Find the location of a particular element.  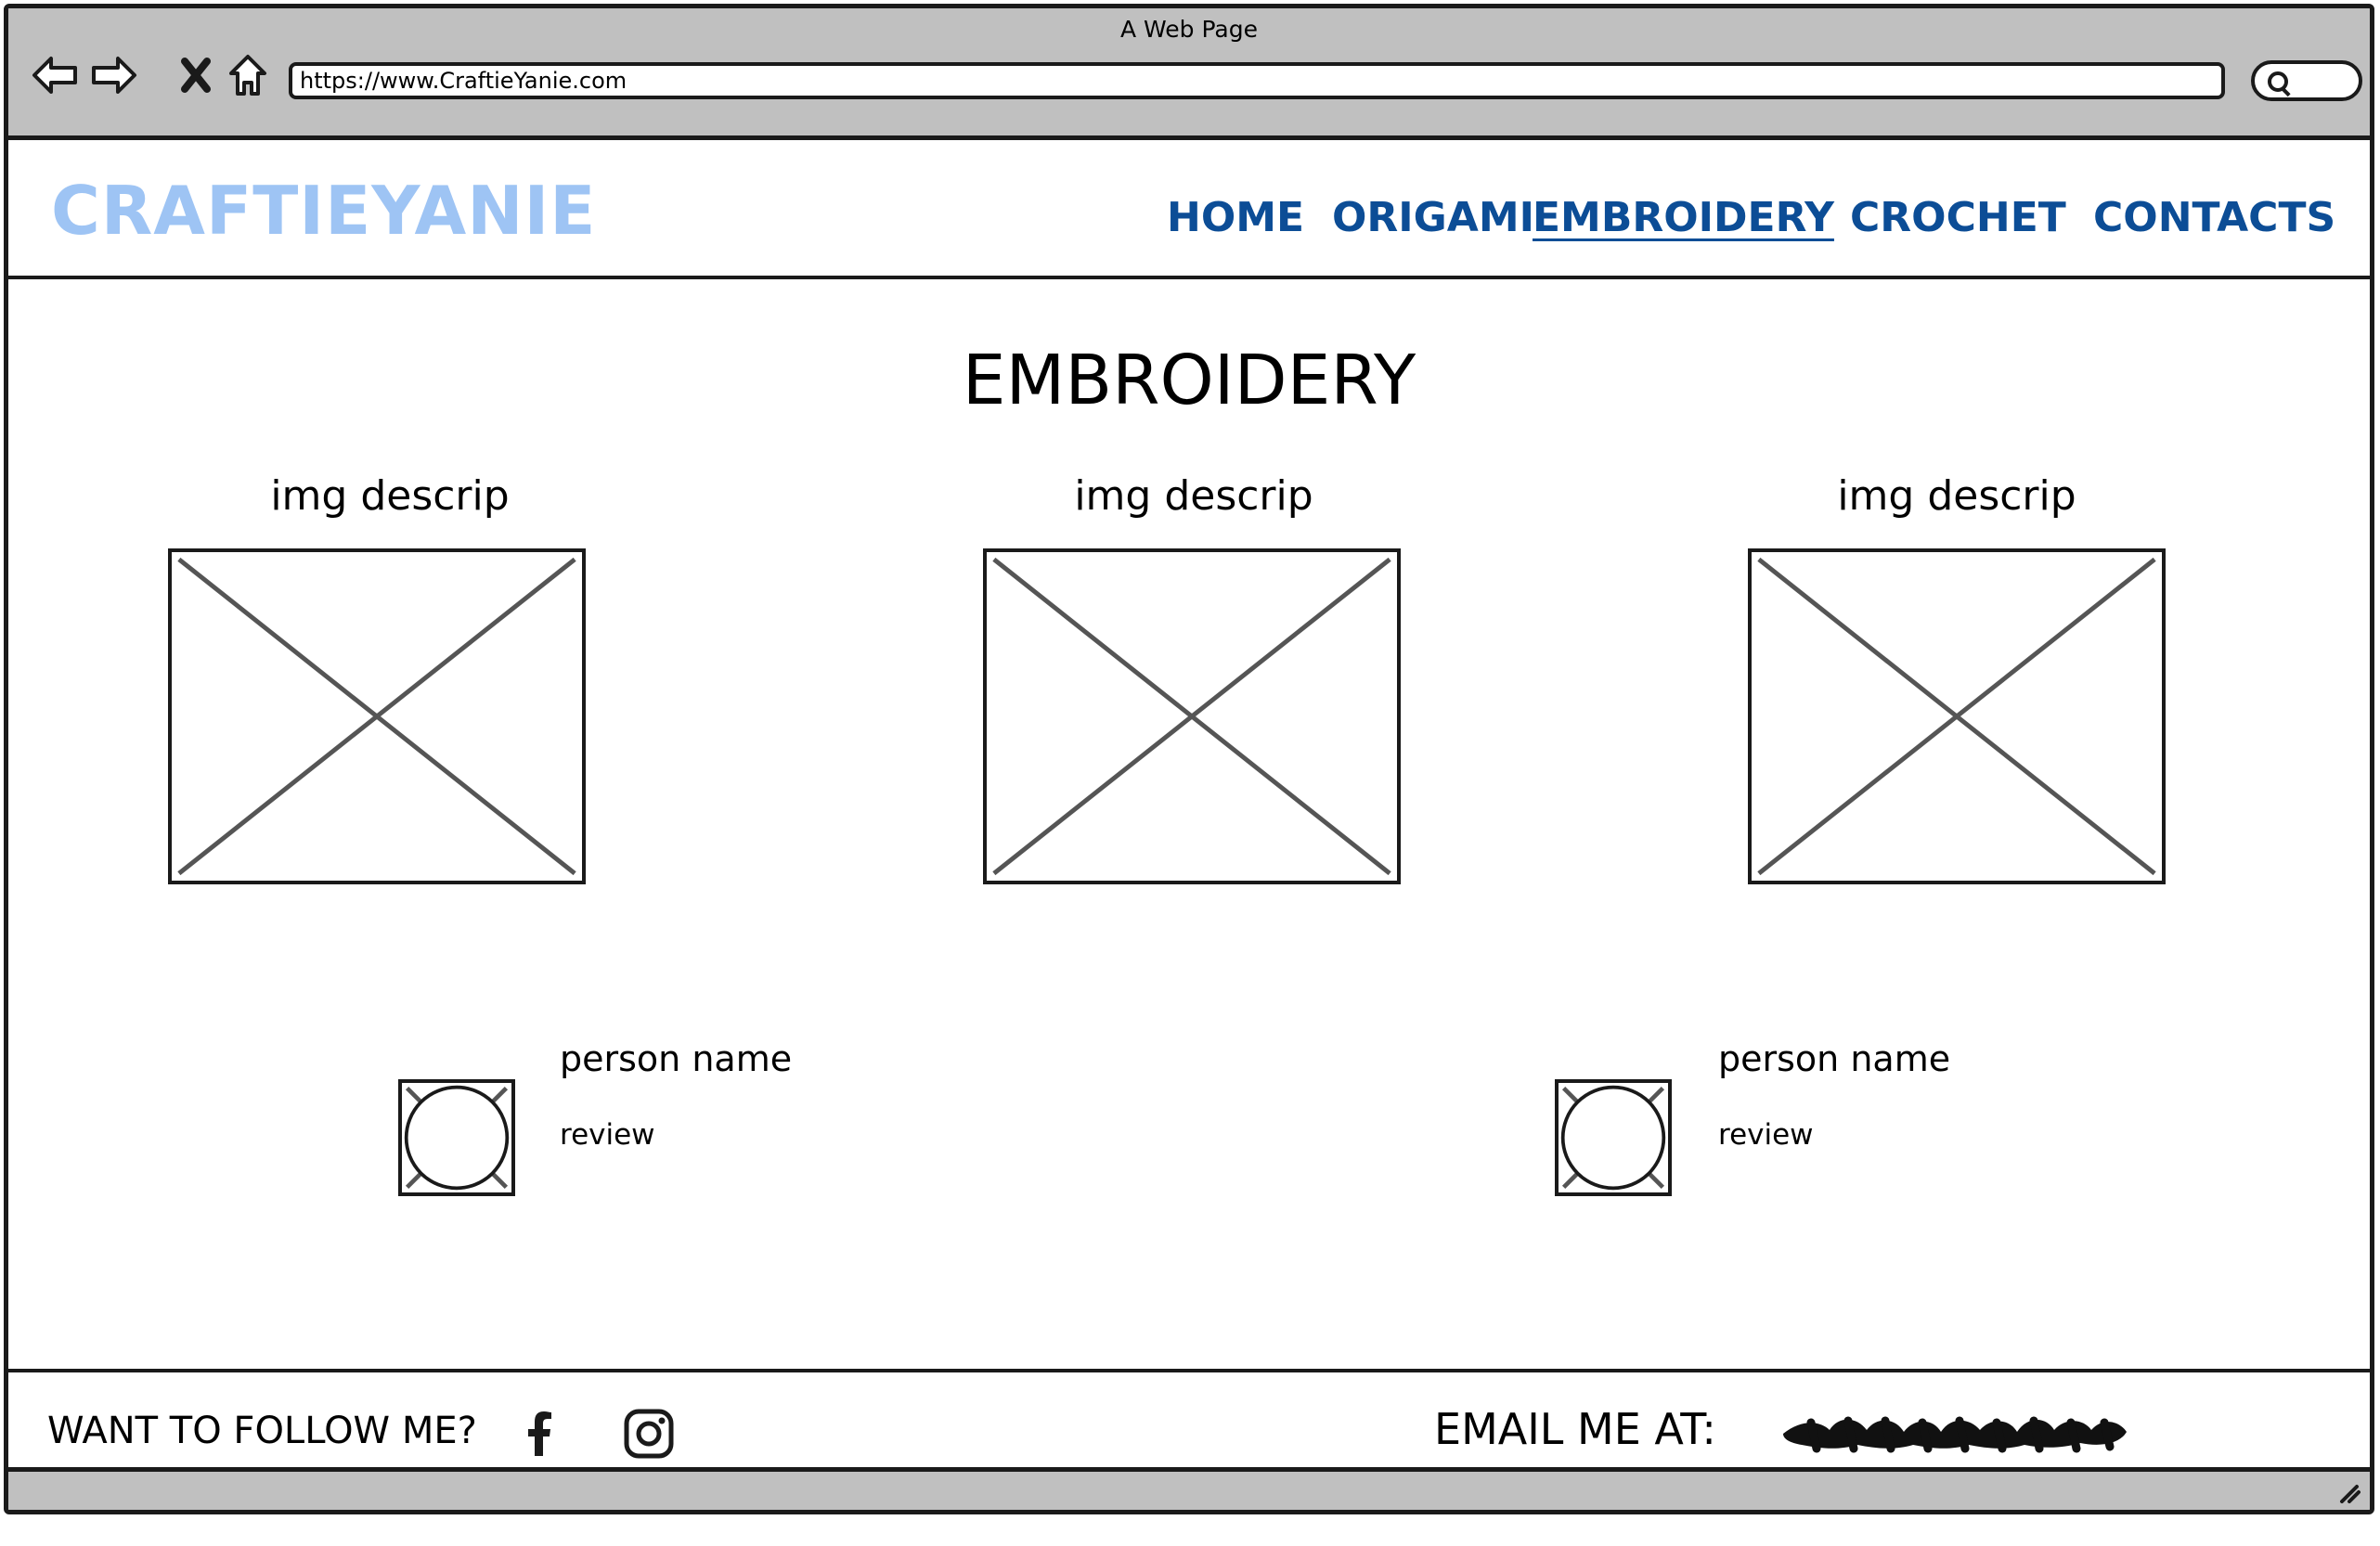

redacted-email-scribble is located at coordinates (1955, 1432).